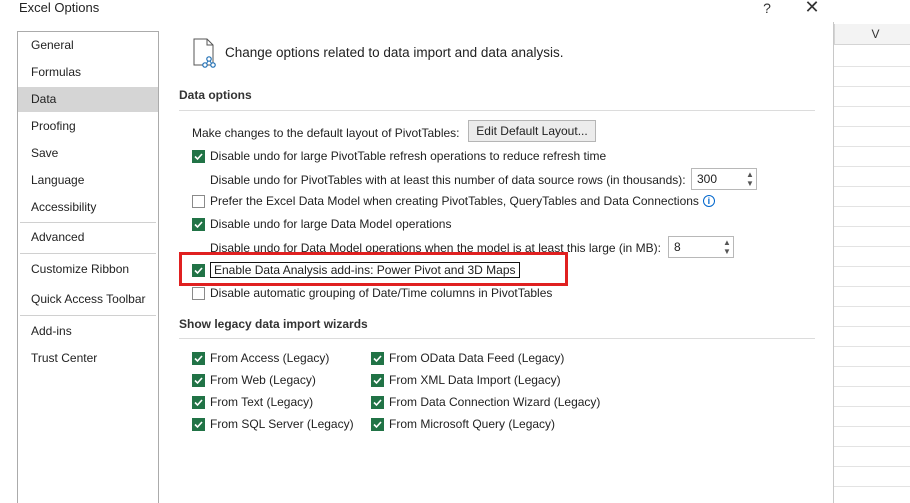 This screenshot has height=503, width=910. I want to click on undo-model-size-spinner: 8 ▲ ▼, so click(701, 247).